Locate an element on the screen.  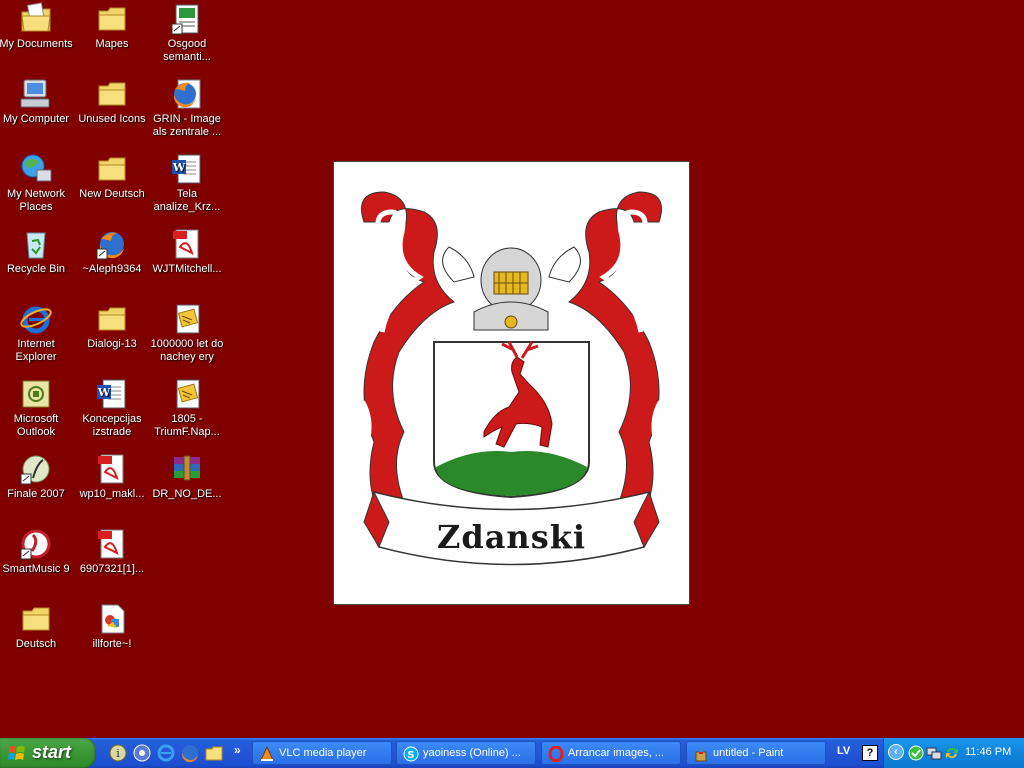
desktop-icon-recycle-bin: Recycle Bin is located at coordinates (37, 251).